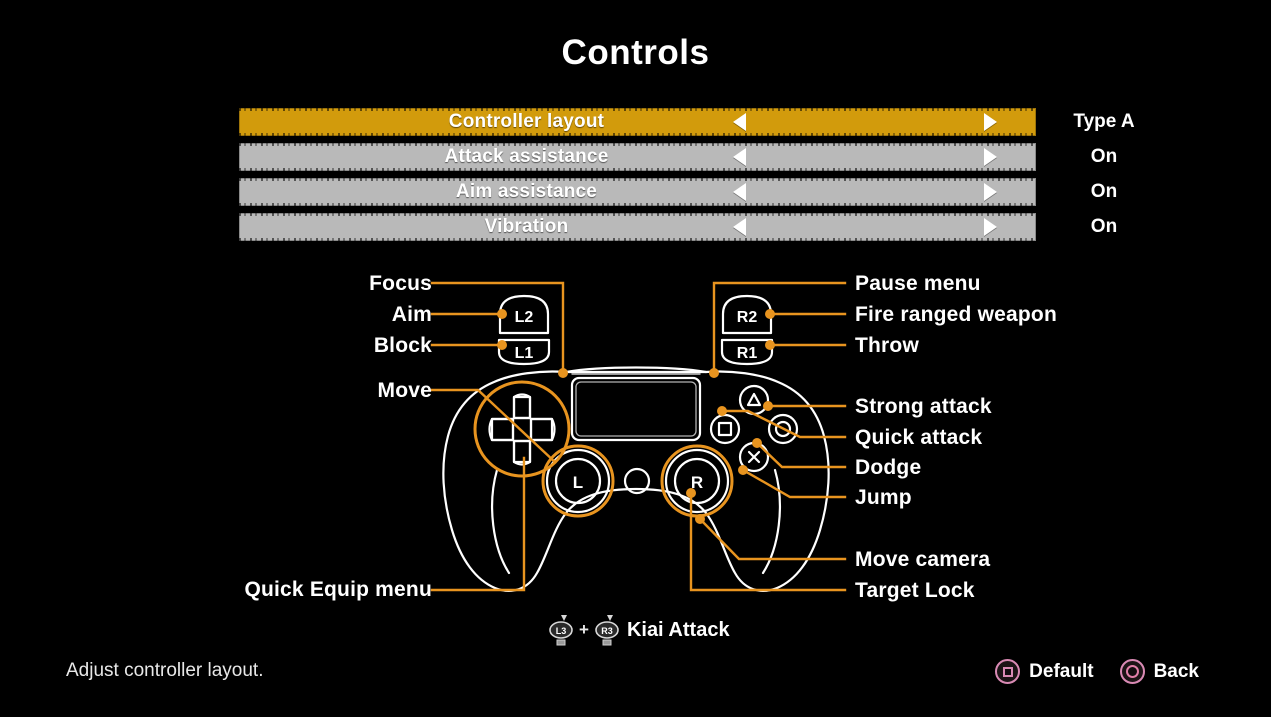 This screenshot has width=1271, height=717. What do you see at coordinates (747, 317) in the screenshot?
I see `r2-label: R2` at bounding box center [747, 317].